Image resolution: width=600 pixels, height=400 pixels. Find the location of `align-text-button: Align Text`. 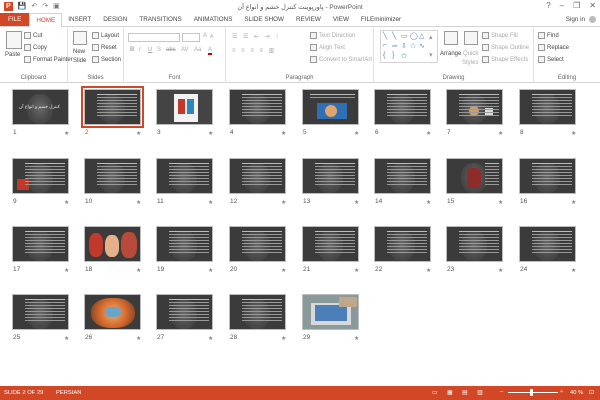

align-text-button: Align Text is located at coordinates (327, 47).